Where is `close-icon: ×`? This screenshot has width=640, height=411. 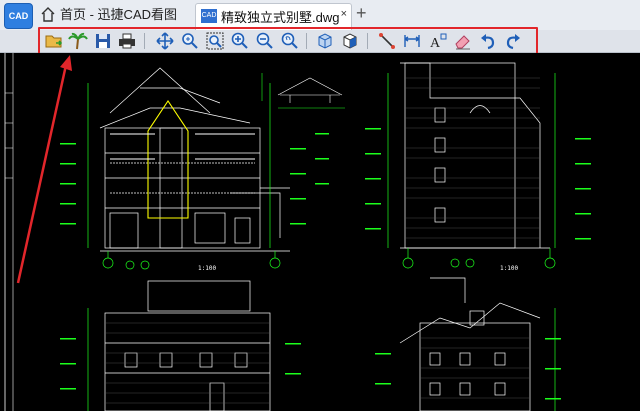
close-icon: × is located at coordinates (344, 14).